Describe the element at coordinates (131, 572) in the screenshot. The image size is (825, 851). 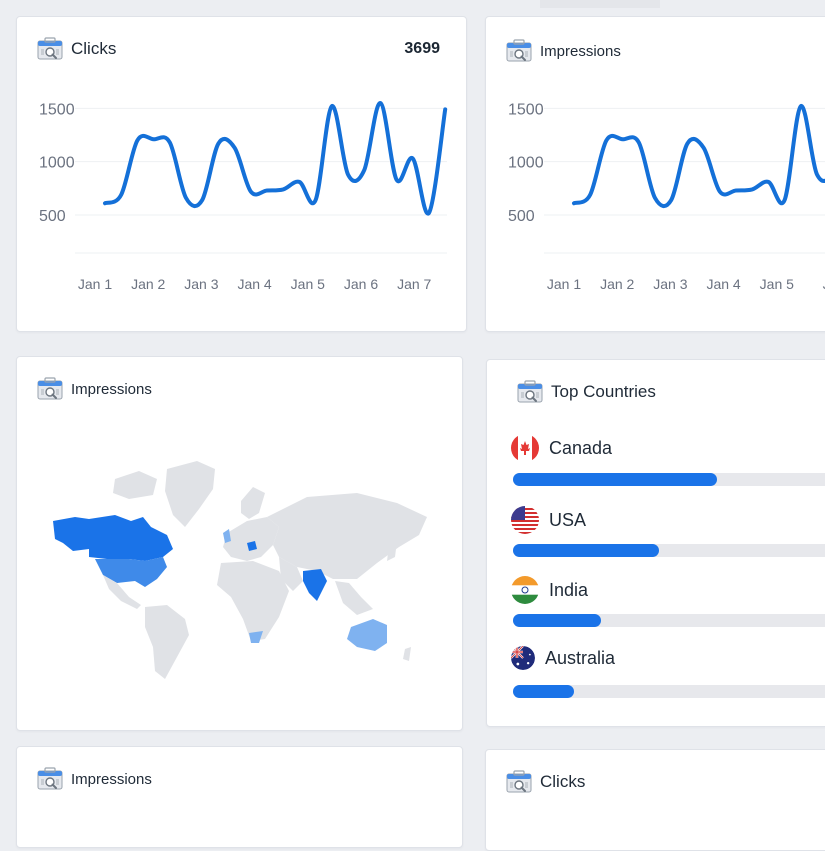
I see `map-region-usa` at that location.